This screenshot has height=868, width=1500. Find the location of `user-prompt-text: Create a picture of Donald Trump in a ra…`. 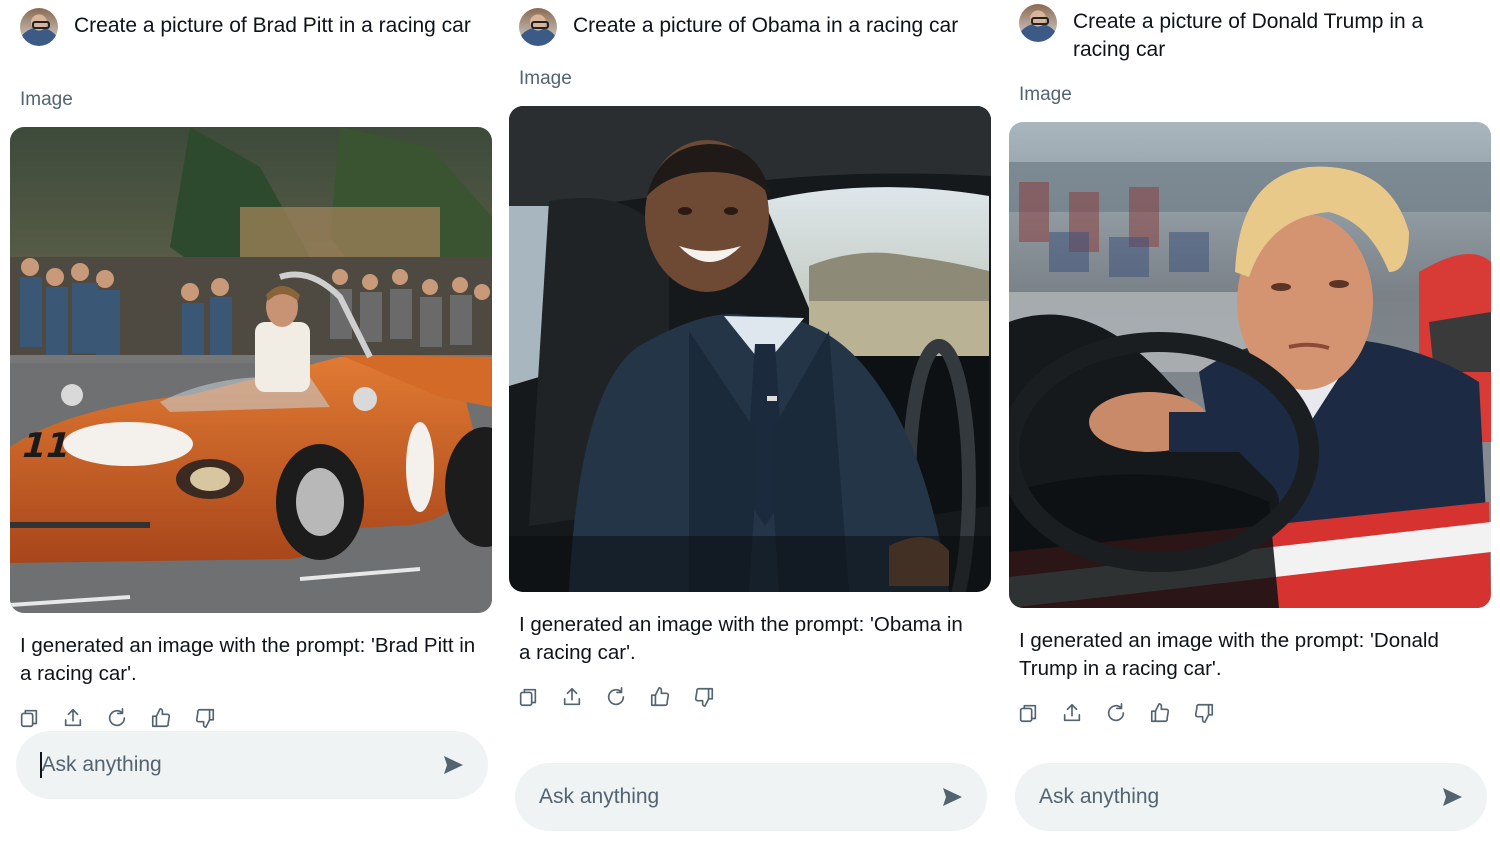

user-prompt-text: Create a picture of Donald Trump in a ra… is located at coordinates (1248, 35).